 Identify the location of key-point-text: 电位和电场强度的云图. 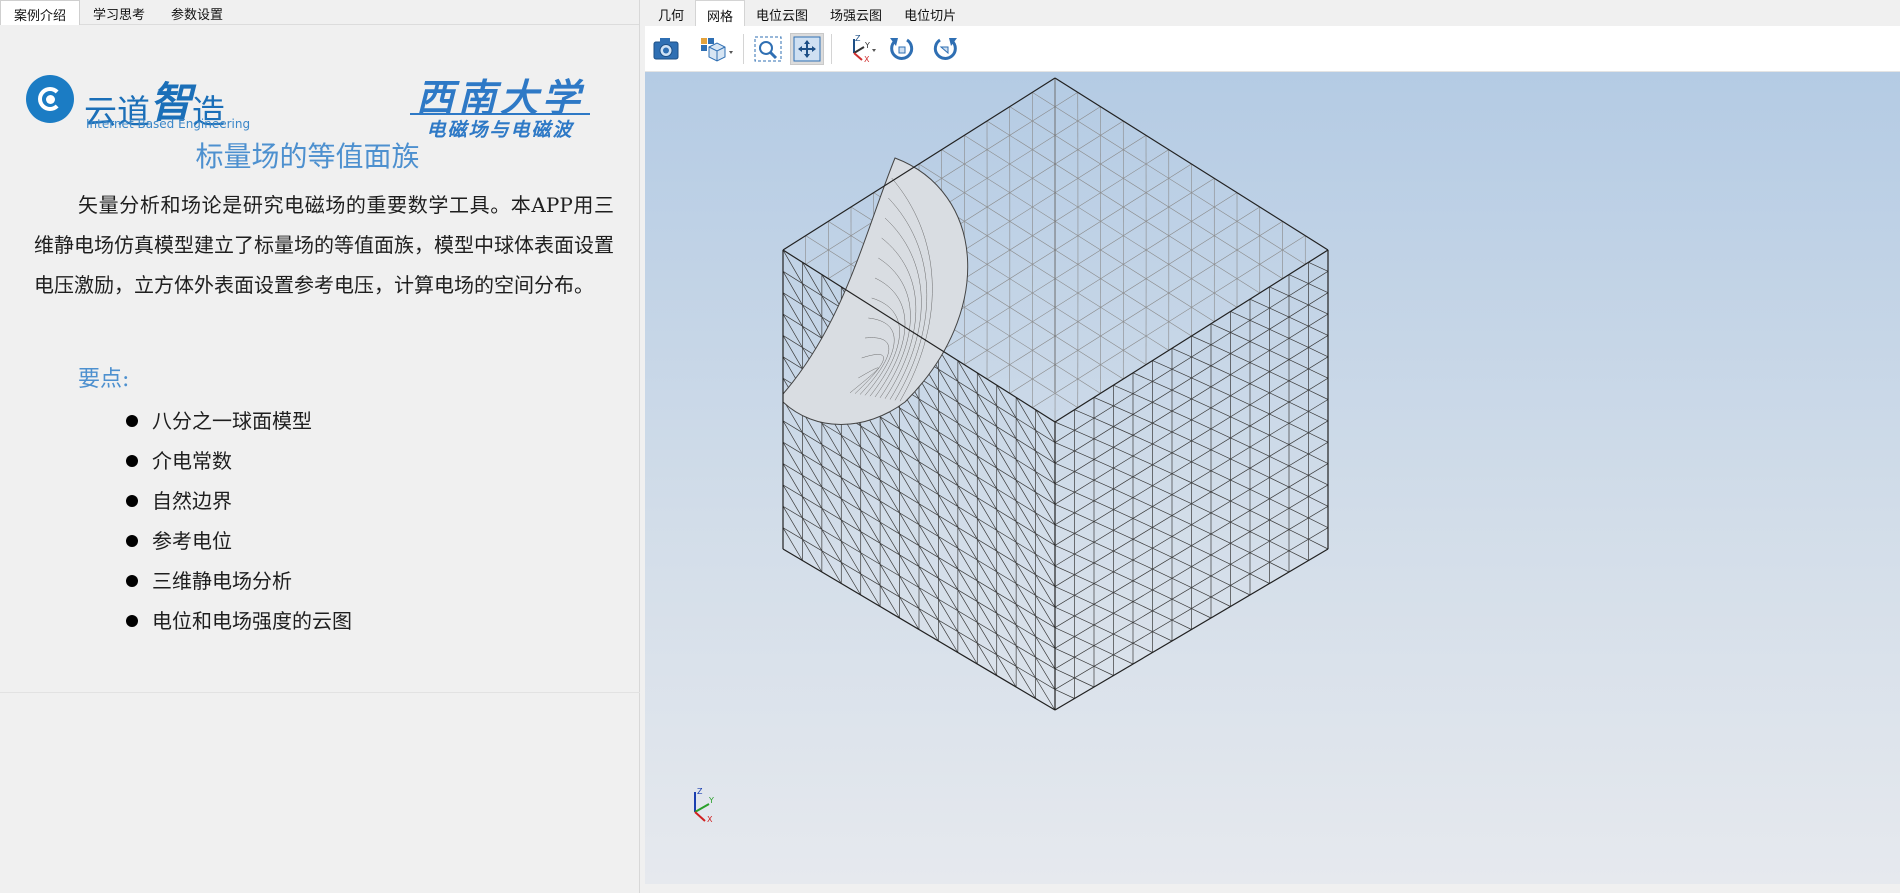
(252, 621).